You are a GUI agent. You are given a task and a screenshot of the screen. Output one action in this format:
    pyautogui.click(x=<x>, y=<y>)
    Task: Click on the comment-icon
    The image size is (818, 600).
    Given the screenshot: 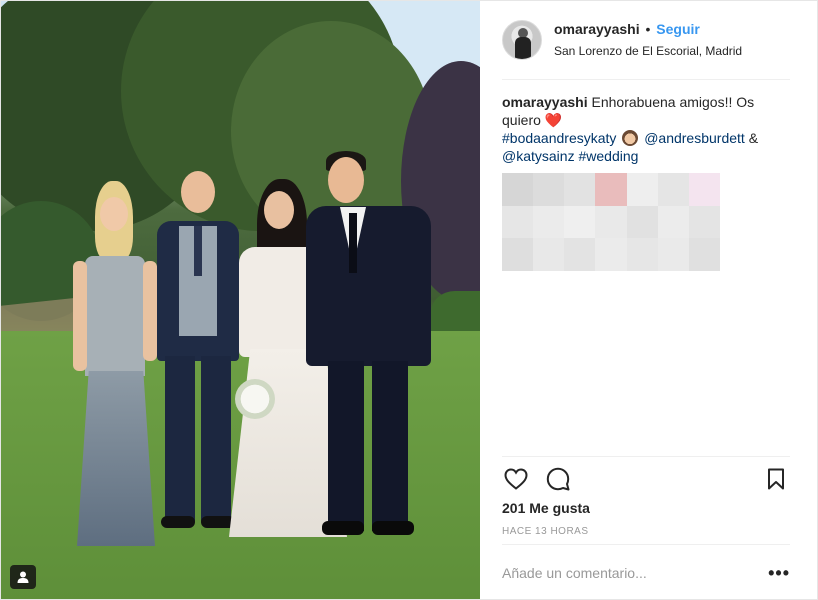 What is the action you would take?
    pyautogui.click(x=558, y=479)
    